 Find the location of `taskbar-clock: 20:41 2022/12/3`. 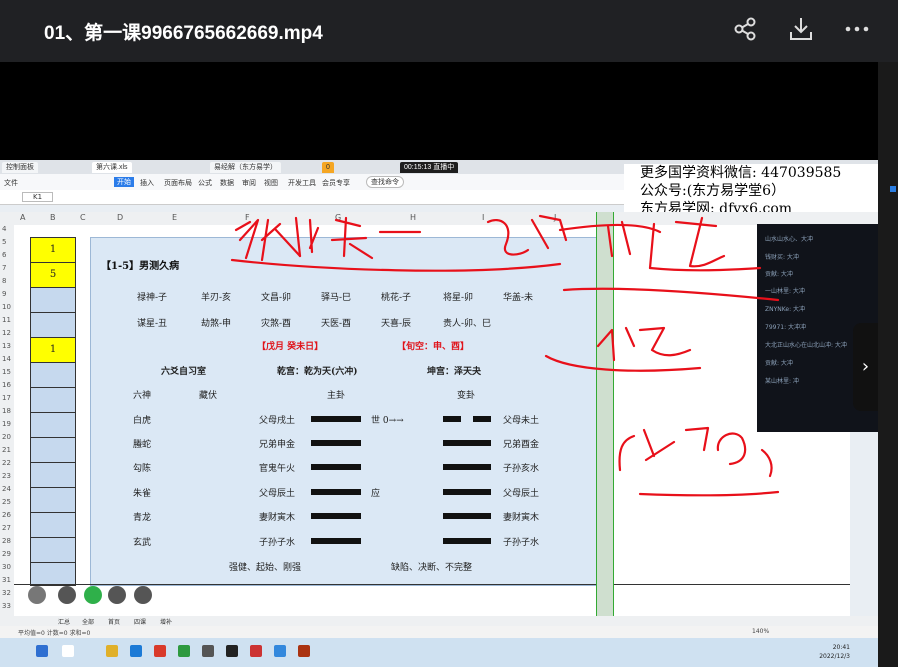

taskbar-clock: 20:41 2022/12/3 is located at coordinates (834, 652).